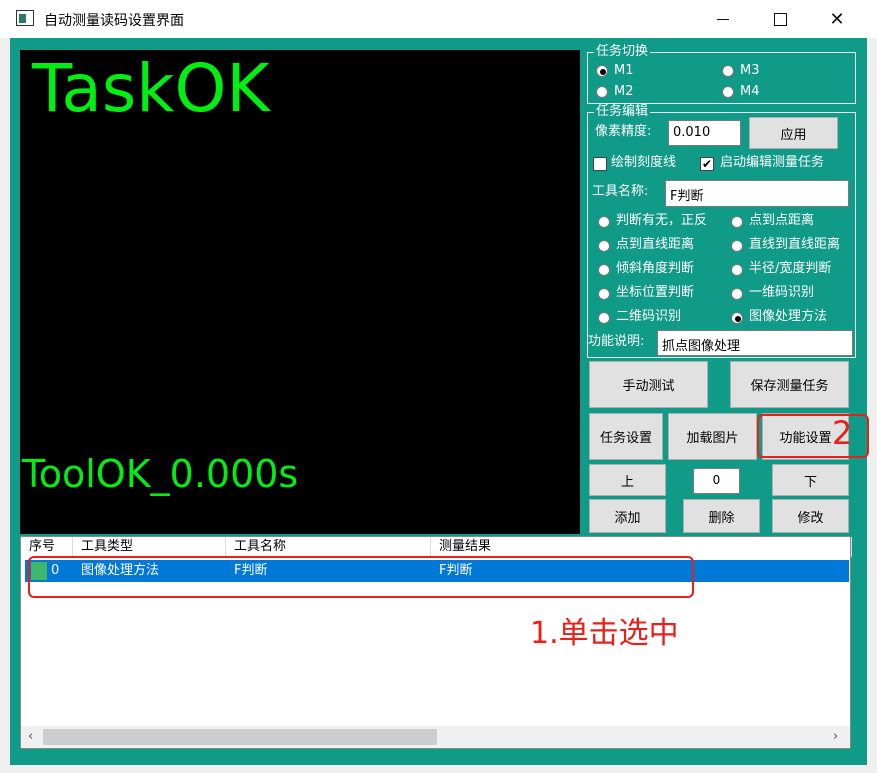  I want to click on radio-m3-label: M3, so click(750, 70).